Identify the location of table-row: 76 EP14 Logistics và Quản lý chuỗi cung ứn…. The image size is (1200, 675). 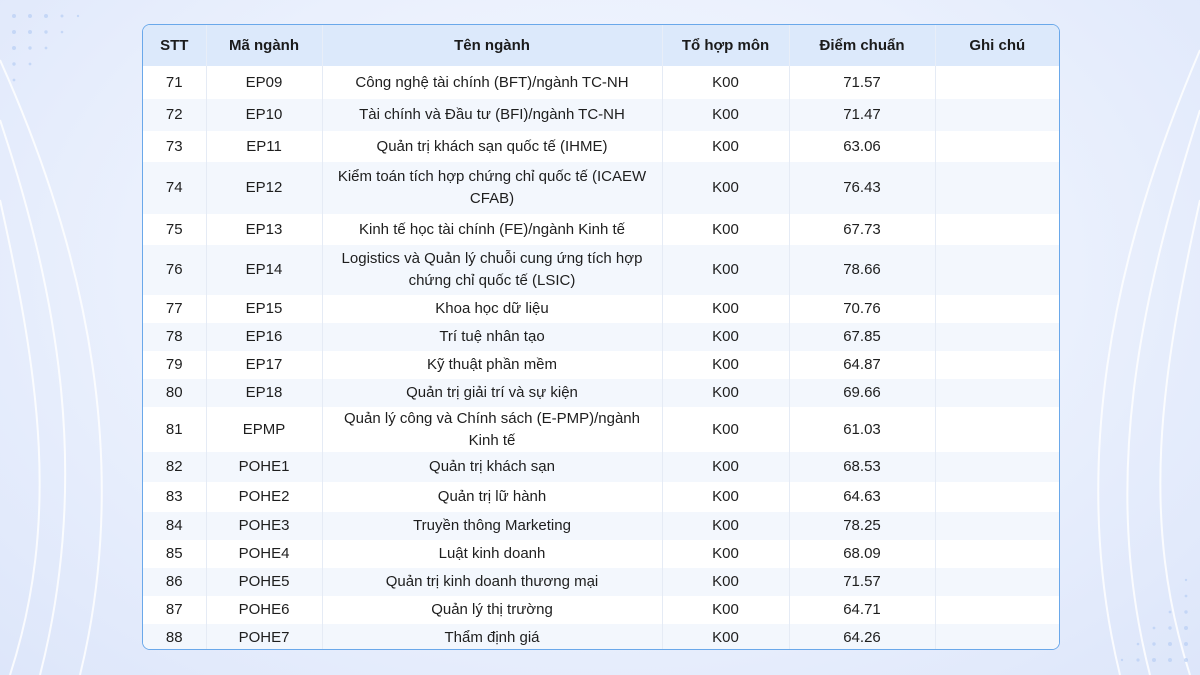
(601, 270).